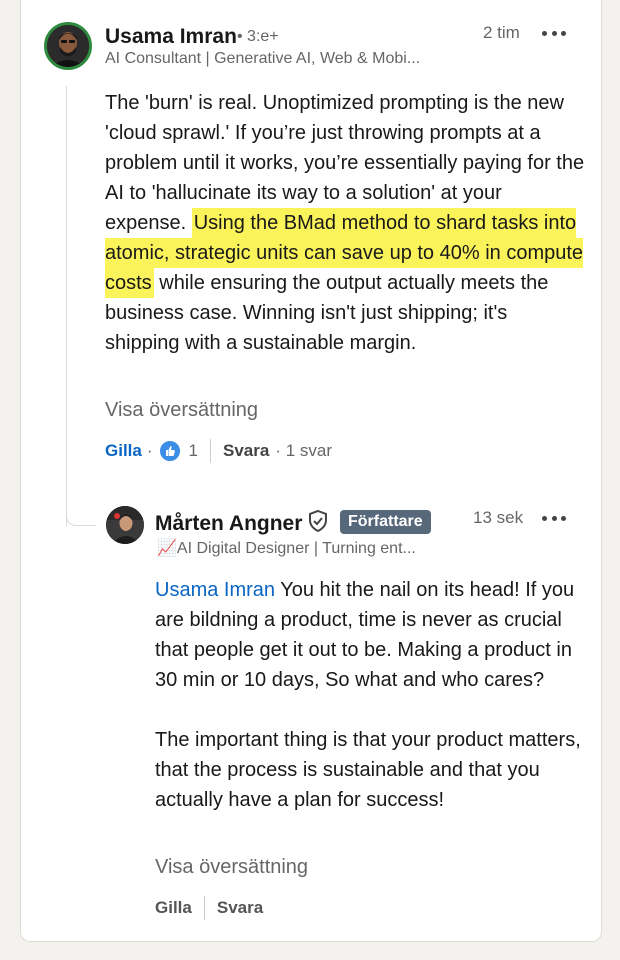 The height and width of the screenshot is (960, 620). What do you see at coordinates (303, 451) in the screenshot?
I see `reply-count: · 1 svar` at bounding box center [303, 451].